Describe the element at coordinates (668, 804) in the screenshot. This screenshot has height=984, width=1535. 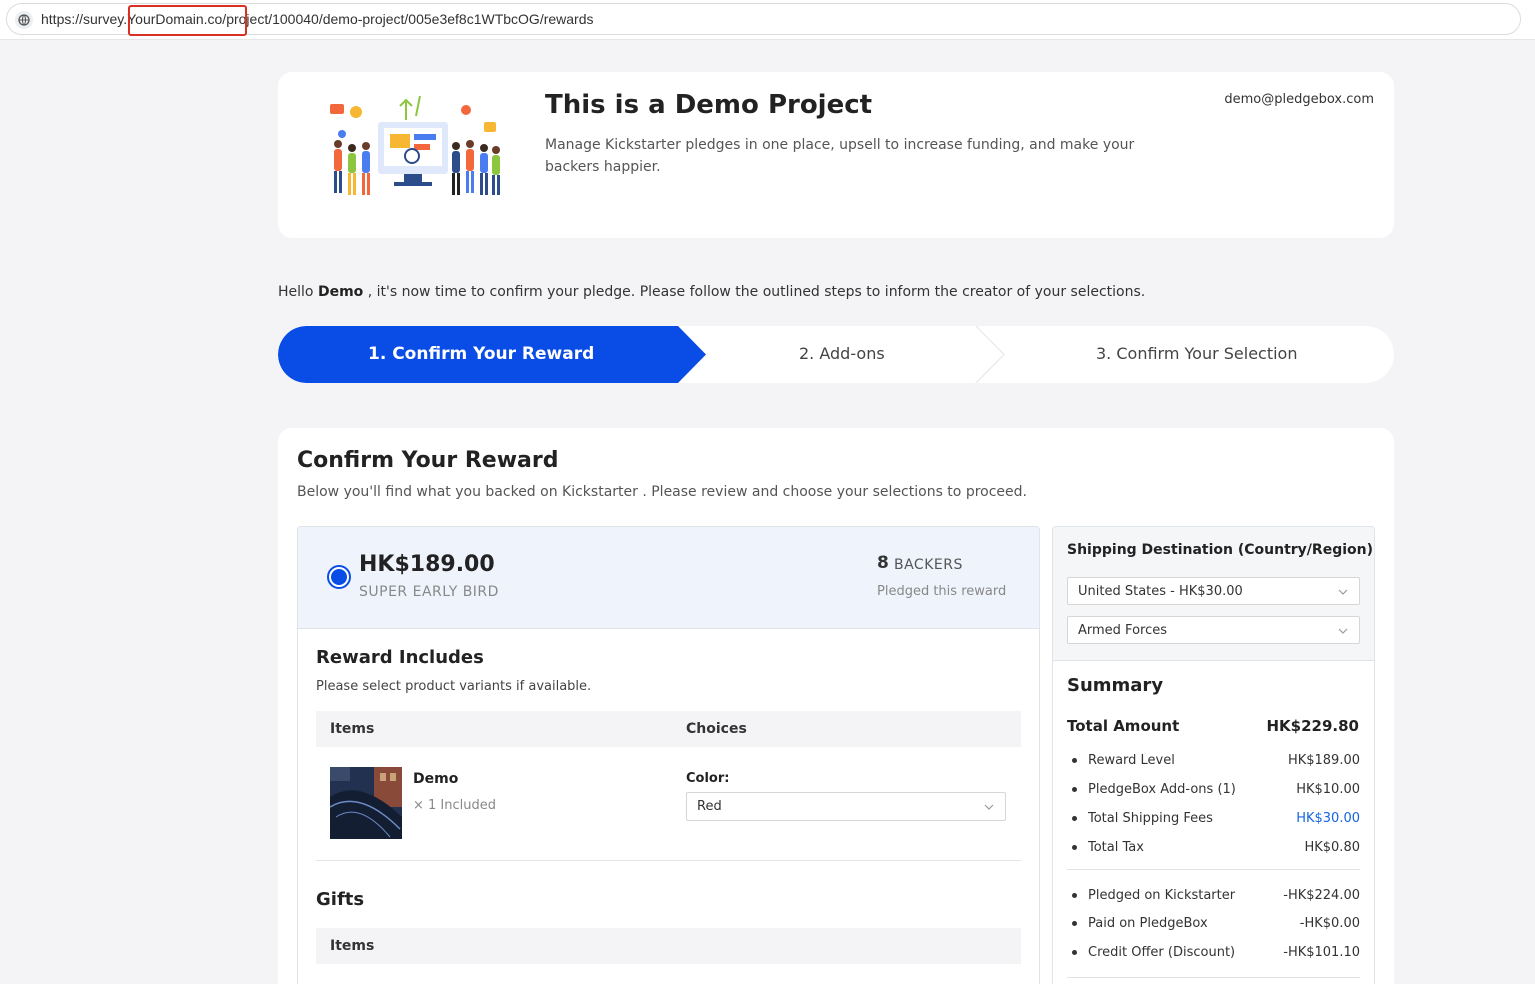
I see `table-row: Demo × 1 Included Color: Red` at that location.